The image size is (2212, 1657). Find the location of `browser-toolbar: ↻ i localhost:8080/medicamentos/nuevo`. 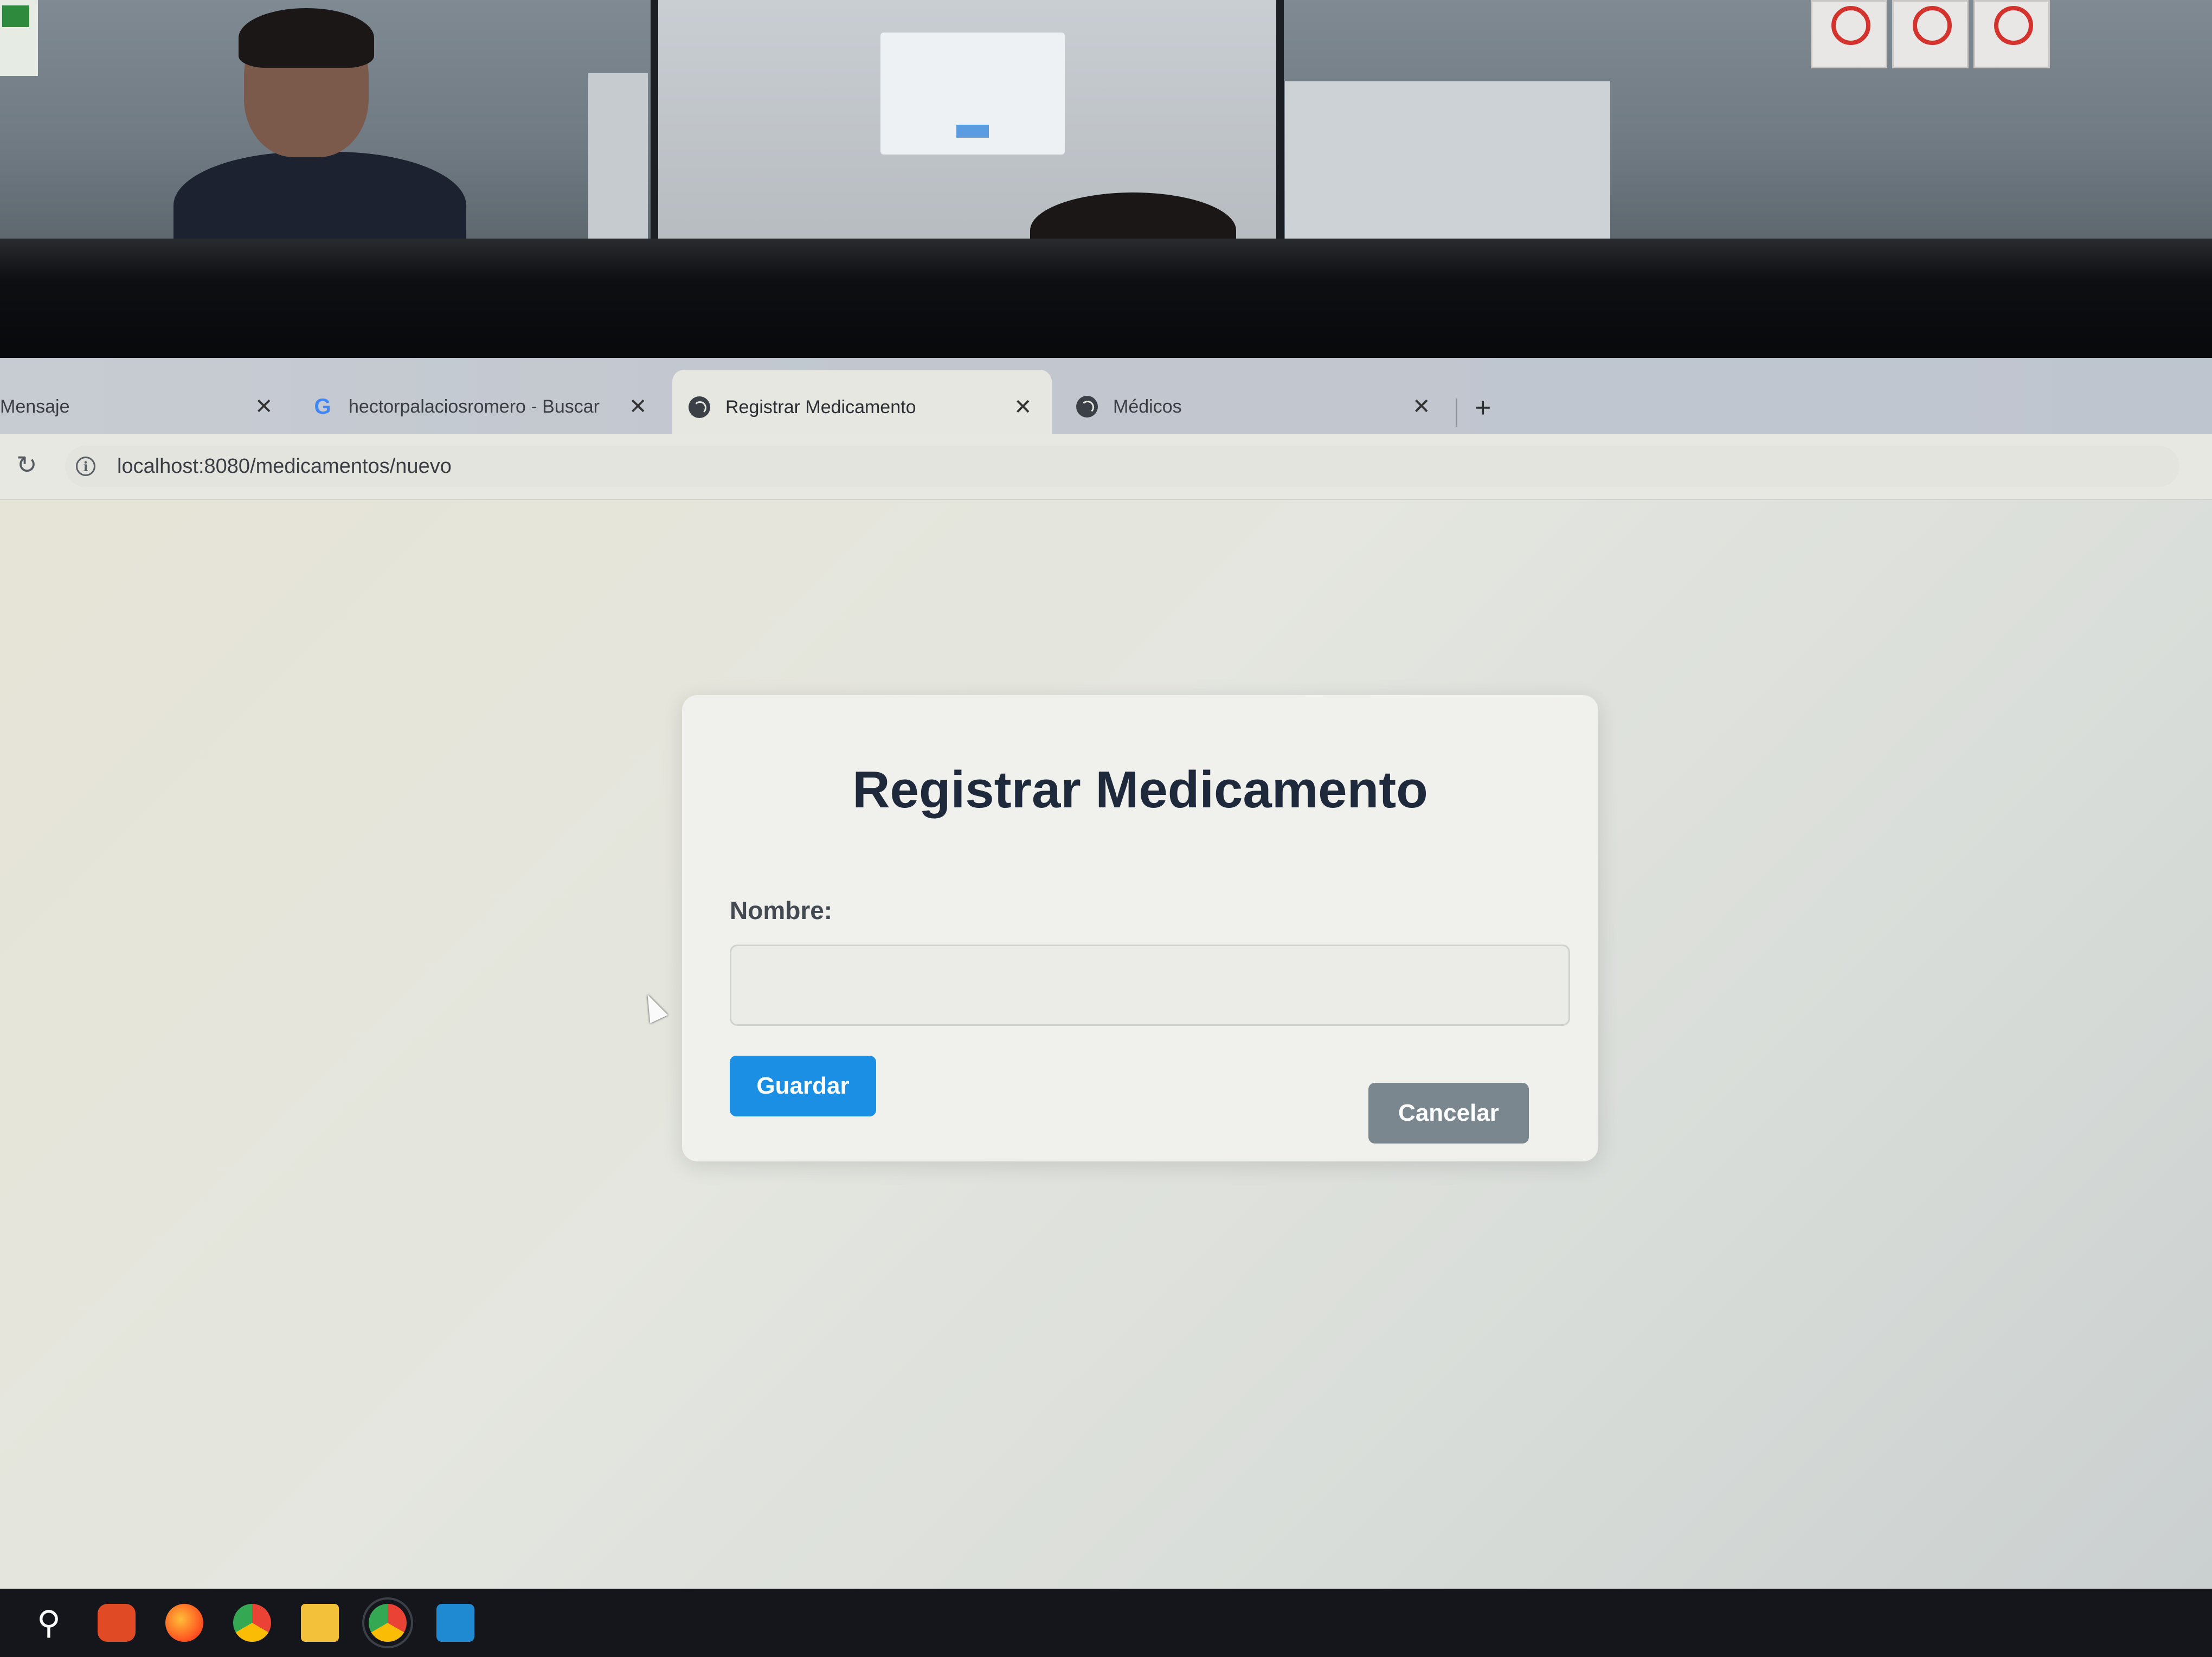

browser-toolbar: ↻ i localhost:8080/medicamentos/nuevo is located at coordinates (1106, 467).